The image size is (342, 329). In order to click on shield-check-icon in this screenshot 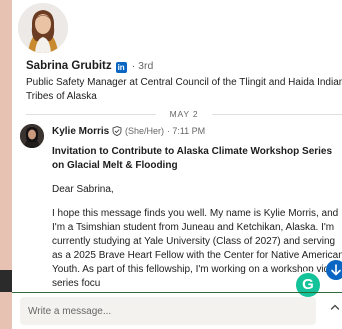, I will do `click(117, 132)`.